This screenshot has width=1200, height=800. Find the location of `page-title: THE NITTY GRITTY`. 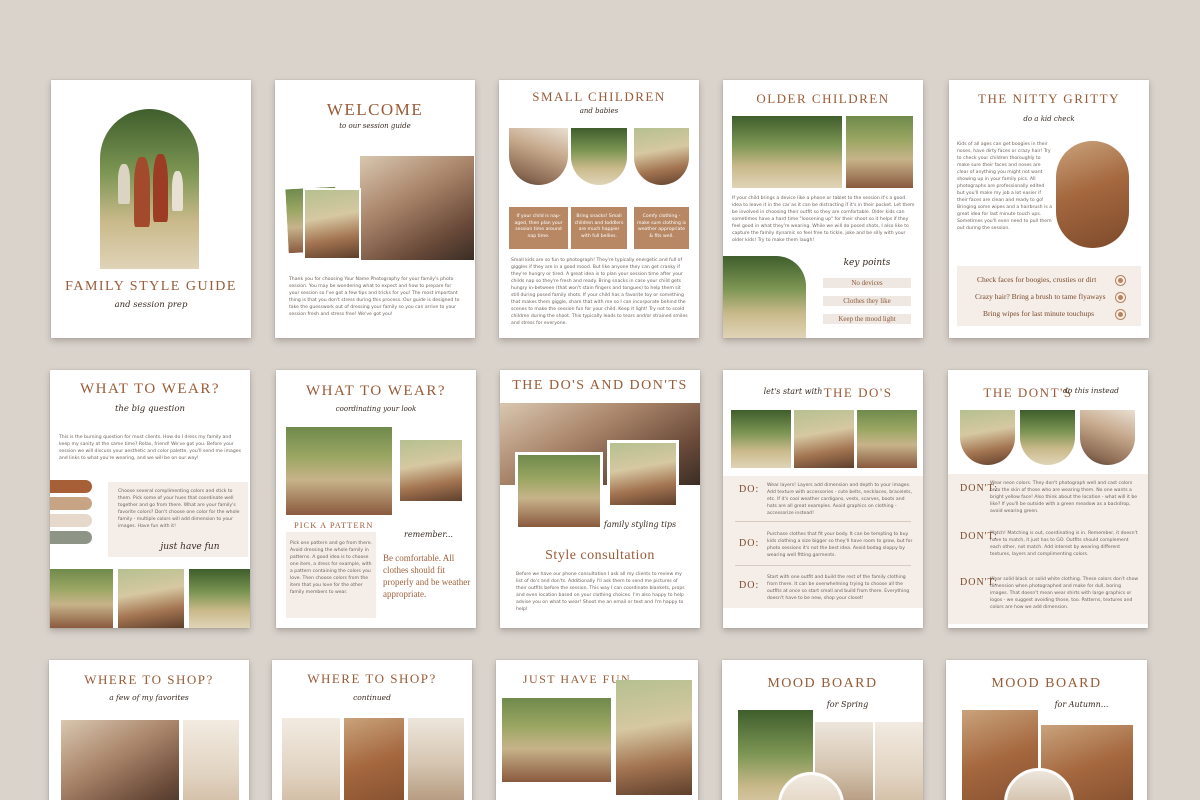

page-title: THE NITTY GRITTY is located at coordinates (1049, 98).